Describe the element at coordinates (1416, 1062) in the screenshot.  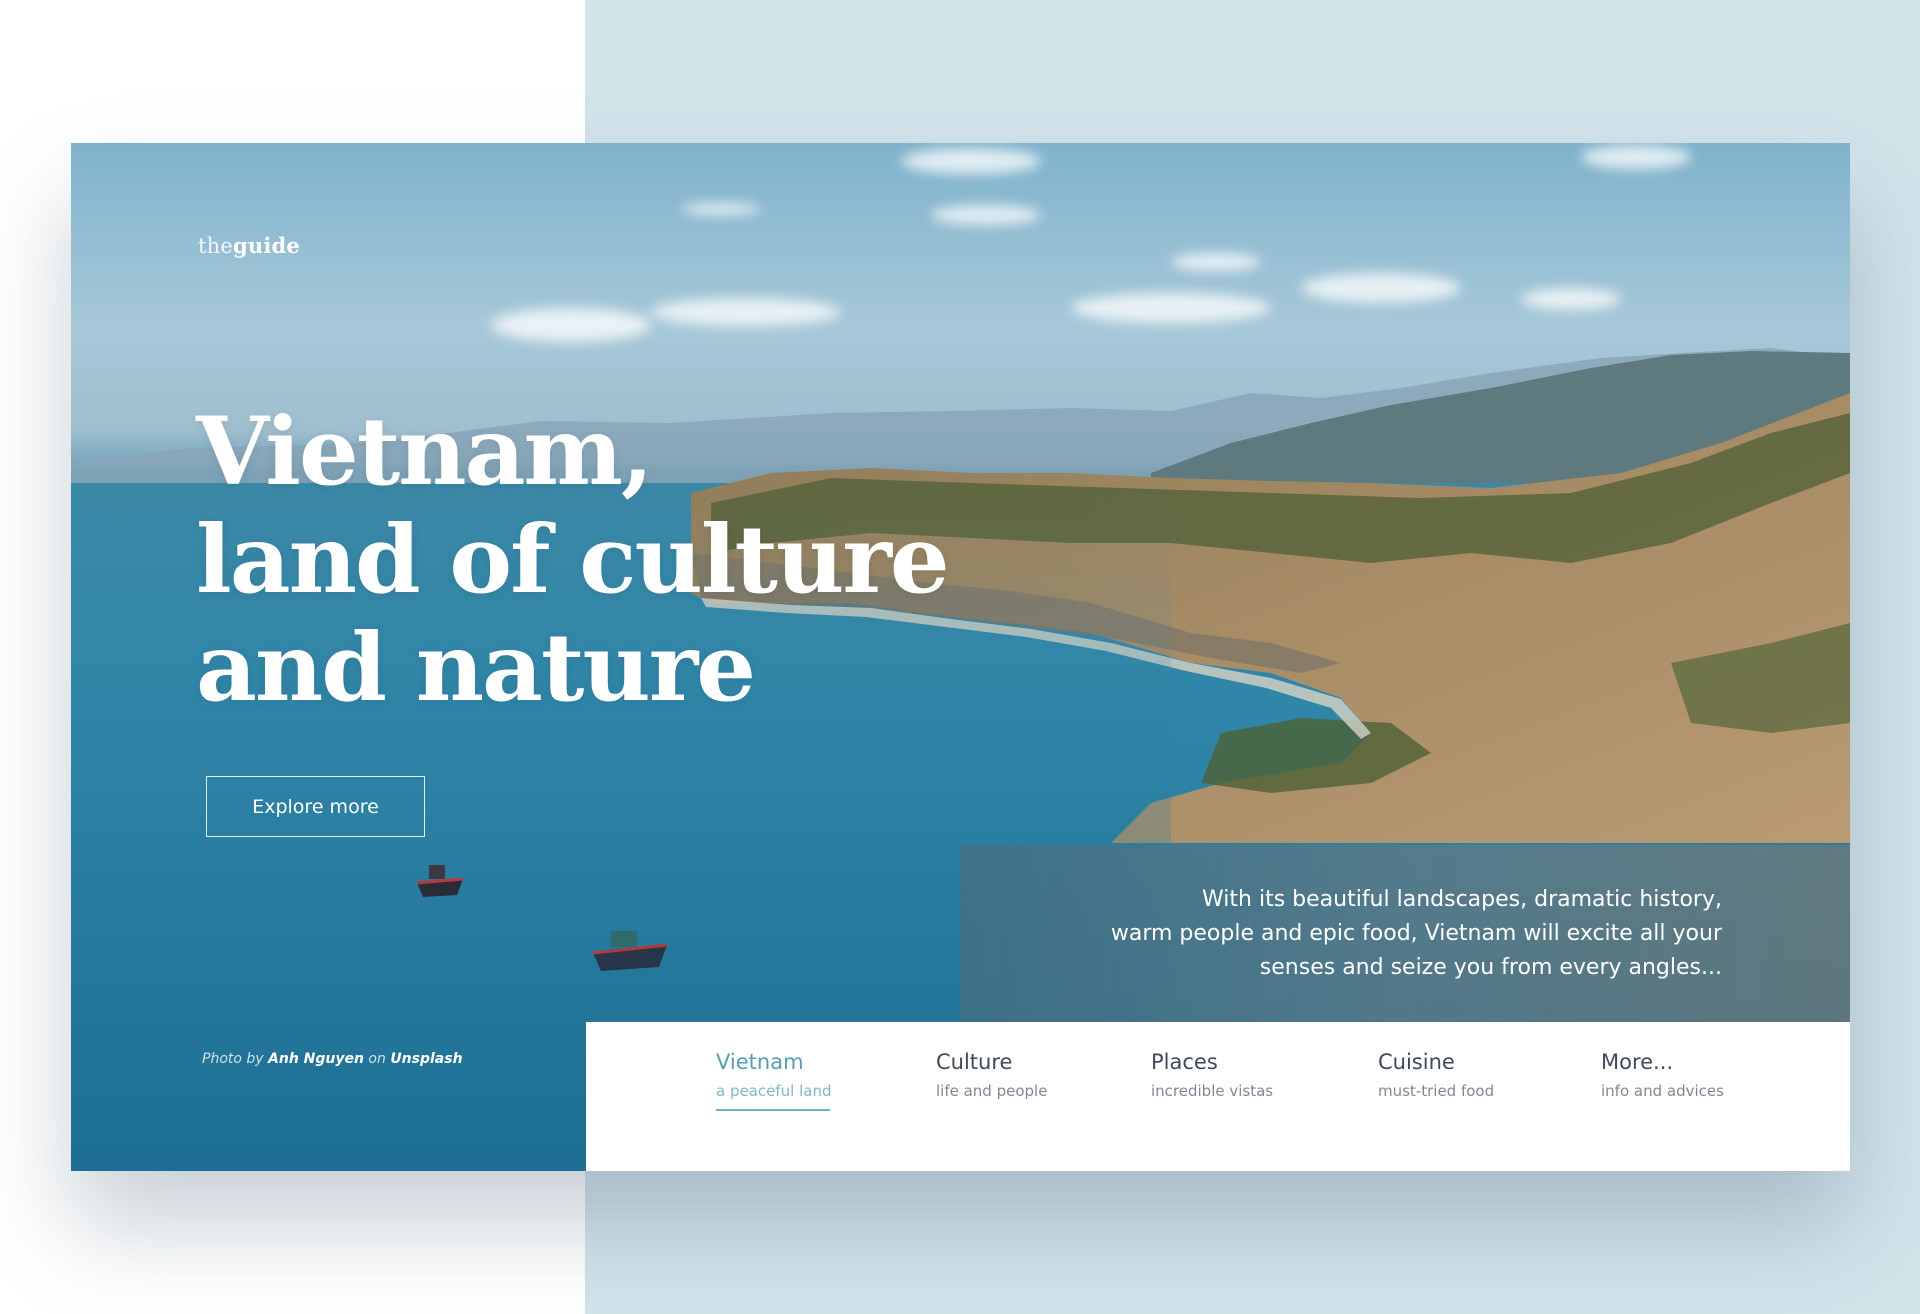
I see `nav-title: Cuisine` at that location.